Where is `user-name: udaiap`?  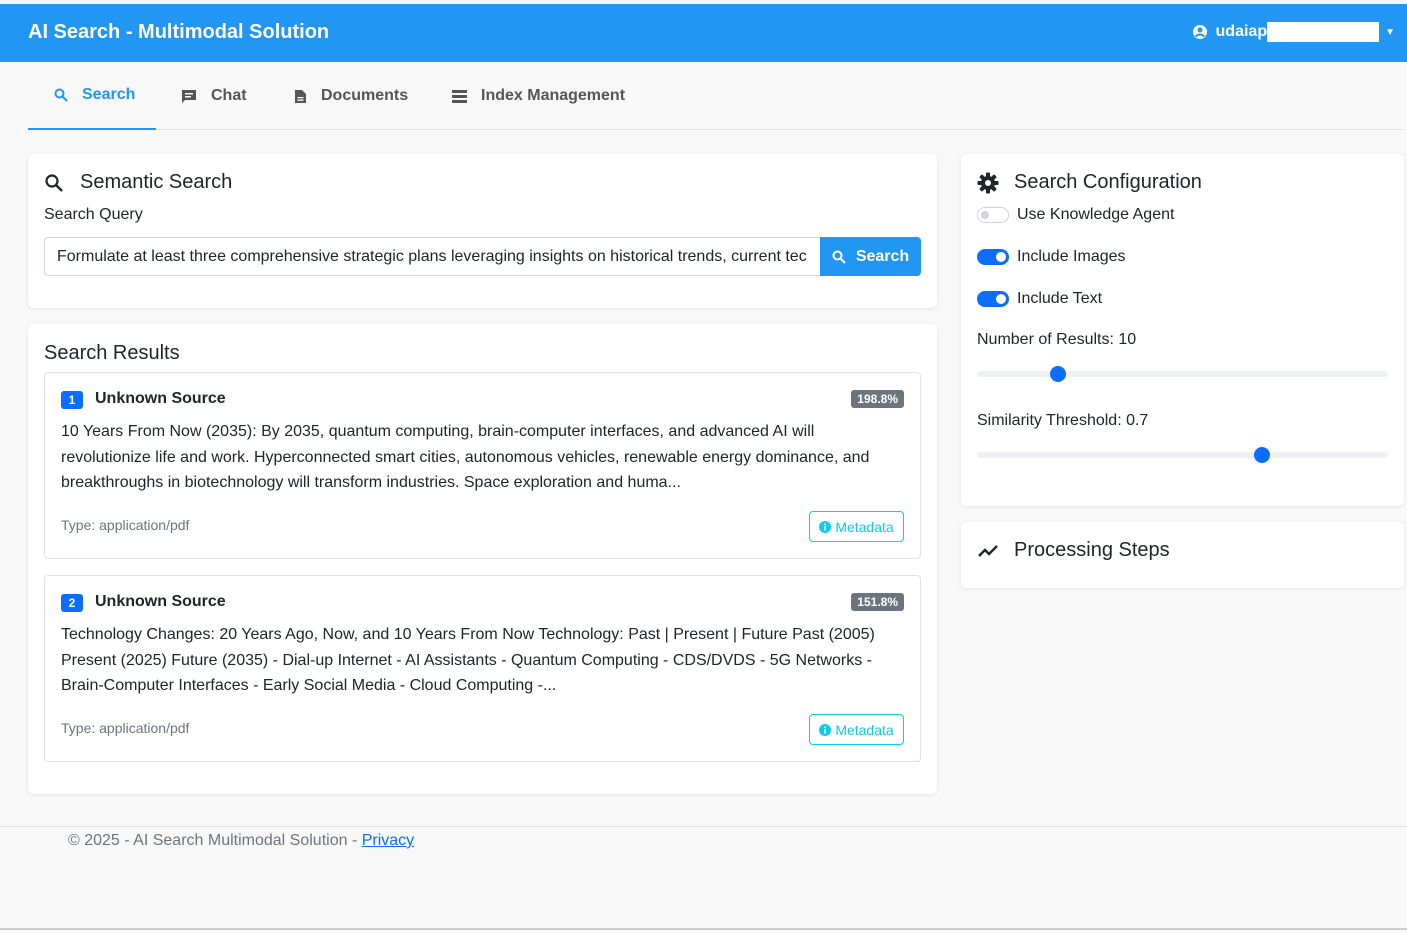 user-name: udaiap is located at coordinates (1241, 31).